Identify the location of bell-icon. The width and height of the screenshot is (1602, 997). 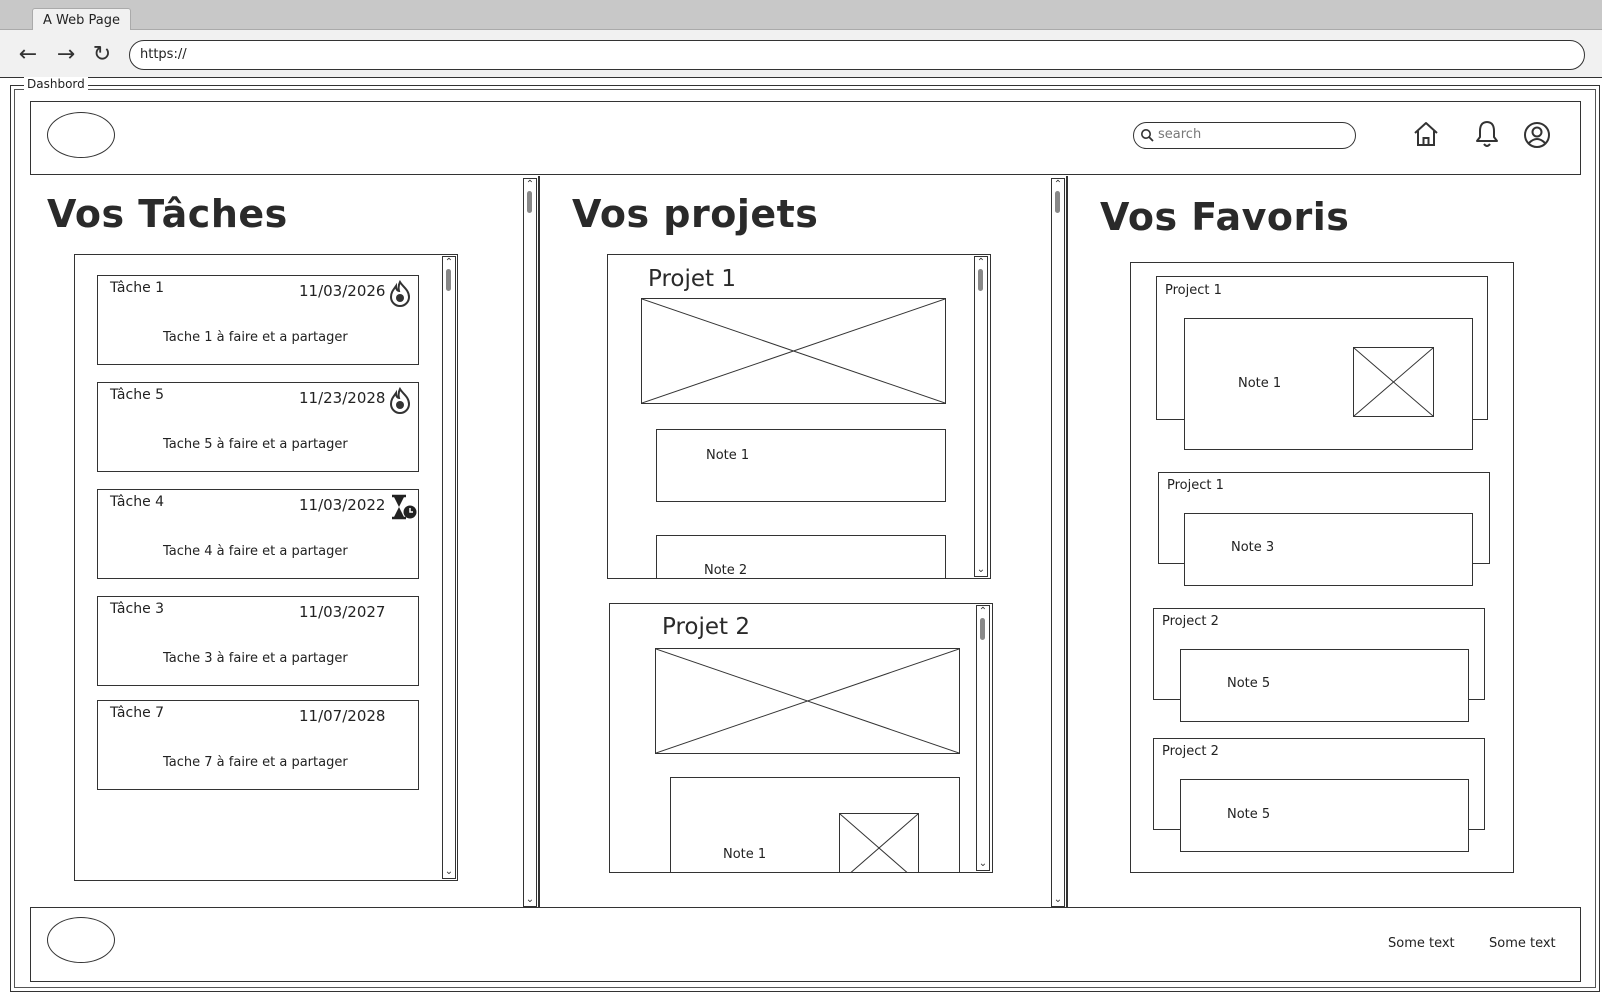
(1487, 134).